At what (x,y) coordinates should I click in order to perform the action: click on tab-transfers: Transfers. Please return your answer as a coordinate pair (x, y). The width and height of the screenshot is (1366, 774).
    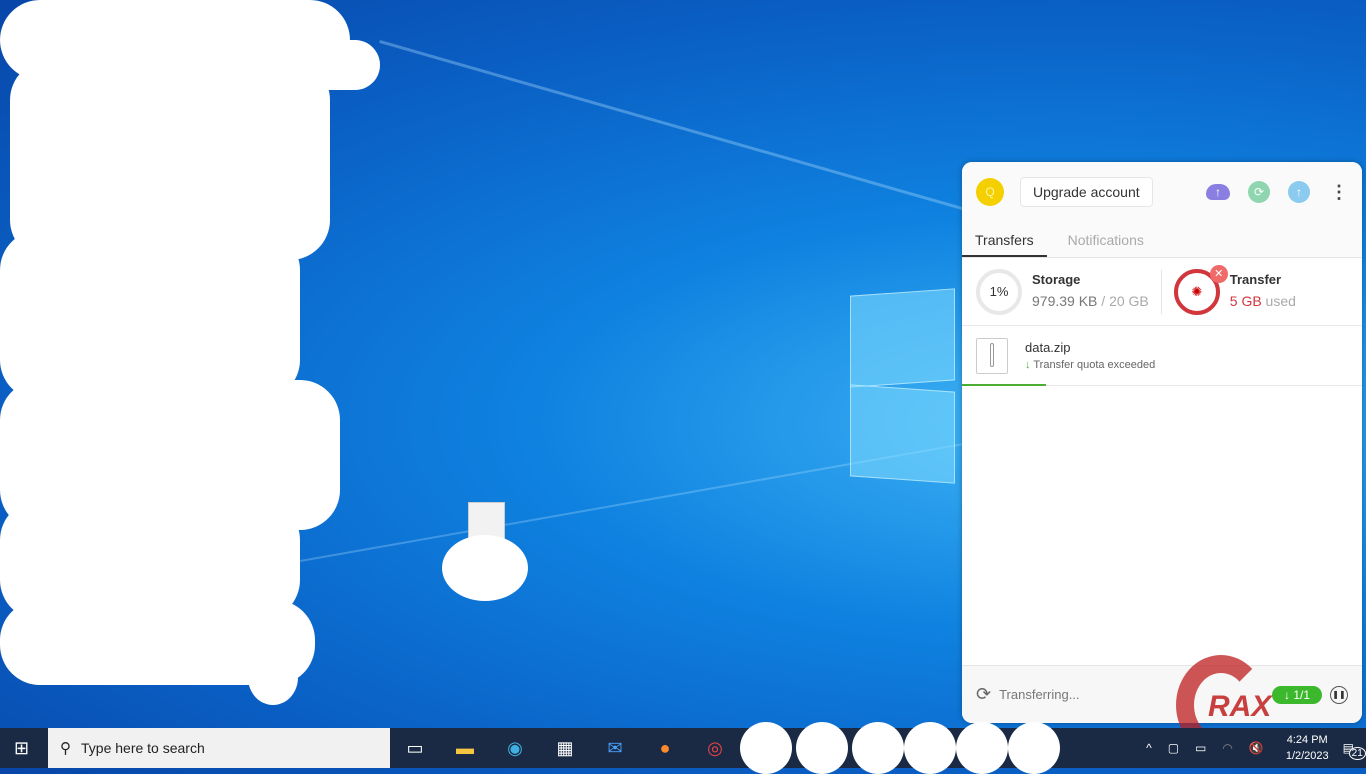
    Looking at the image, I should click on (1004, 239).